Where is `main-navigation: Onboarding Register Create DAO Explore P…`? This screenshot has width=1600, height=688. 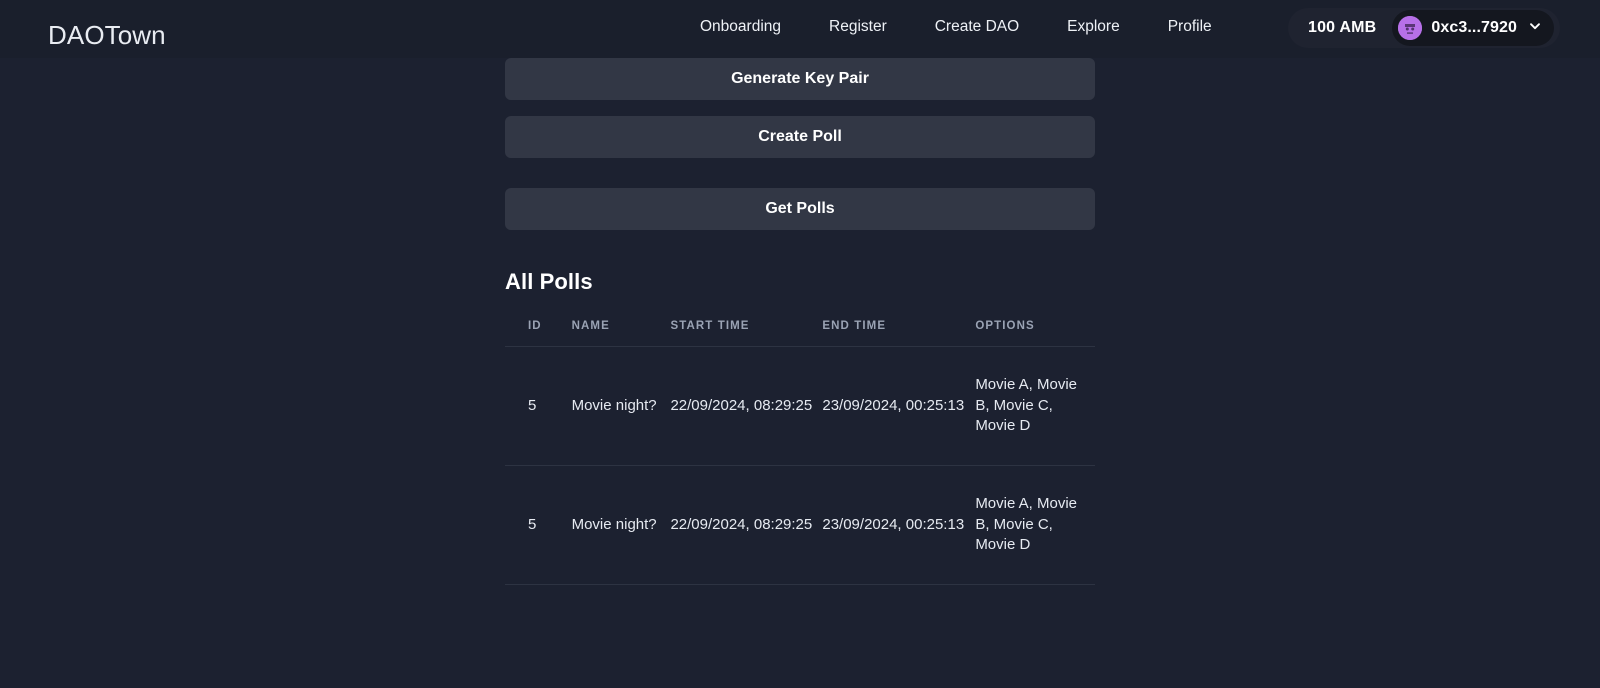
main-navigation: Onboarding Register Create DAO Explore P… is located at coordinates (956, 27).